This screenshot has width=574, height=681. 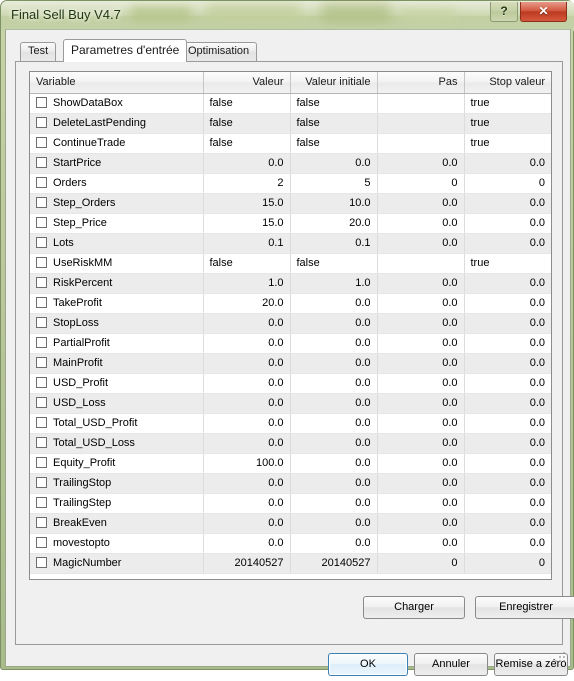 What do you see at coordinates (117, 363) in the screenshot?
I see `cell-variable: MainProfit` at bounding box center [117, 363].